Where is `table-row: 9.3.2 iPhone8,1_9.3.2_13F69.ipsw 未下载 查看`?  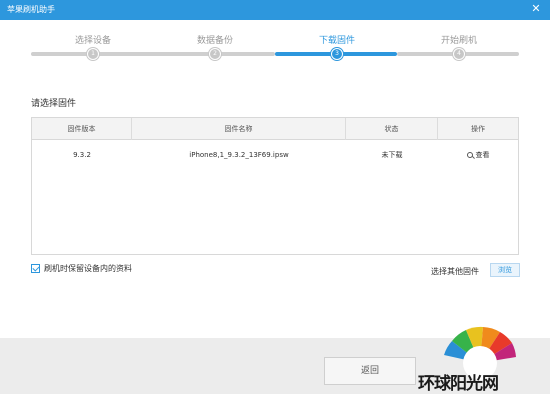 table-row: 9.3.2 iPhone8,1_9.3.2_13F69.ipsw 未下载 查看 is located at coordinates (275, 155).